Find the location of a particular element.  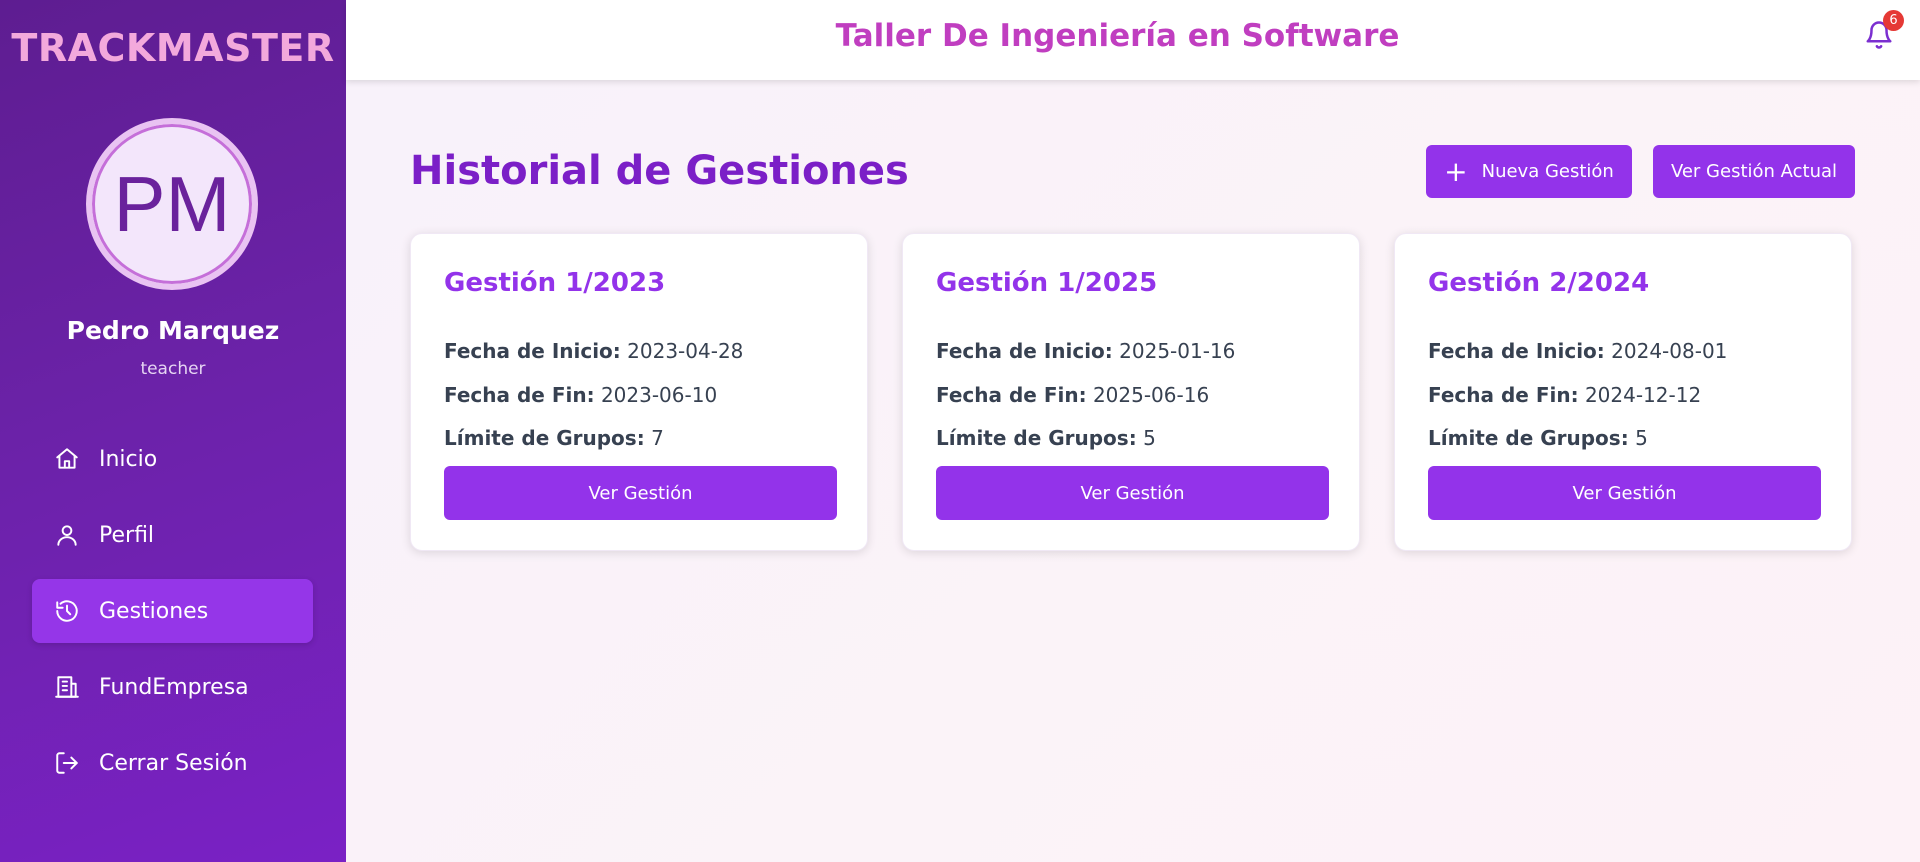

user-role: teacher is located at coordinates (173, 369).